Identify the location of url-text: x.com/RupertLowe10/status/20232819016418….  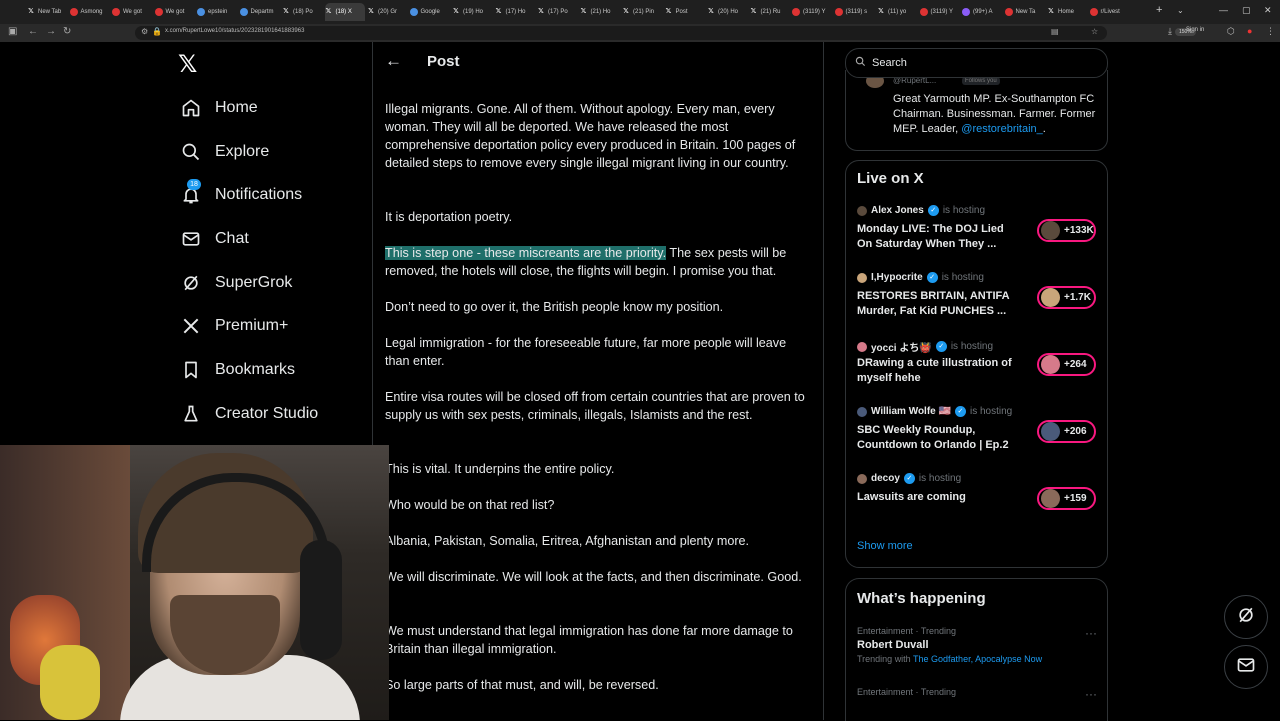
(234, 31).